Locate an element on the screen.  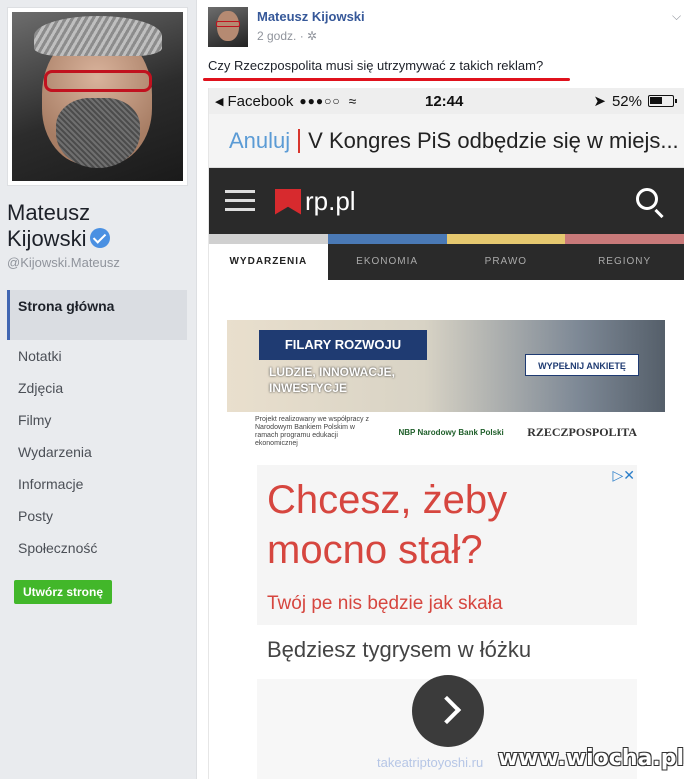
eagle-logo-icon is located at coordinates (288, 201).